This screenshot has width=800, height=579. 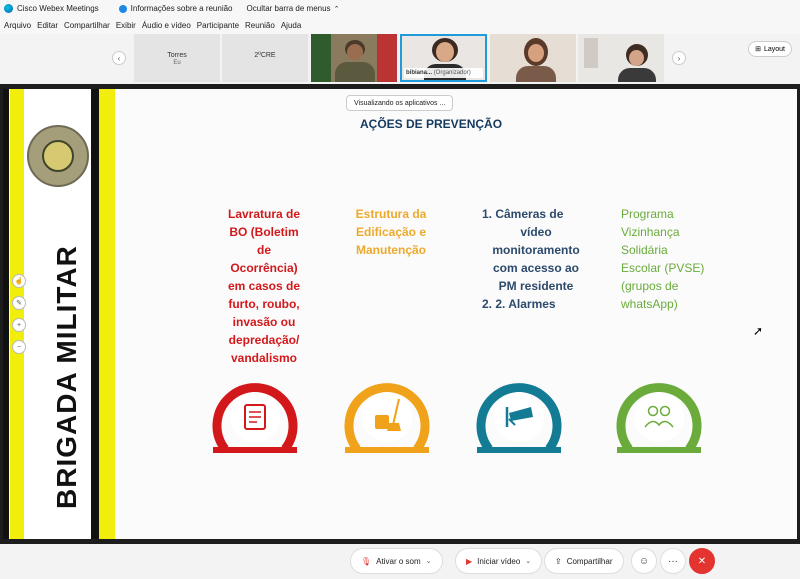 I want to click on menu-exibir: Exibir, so click(x=126, y=25).